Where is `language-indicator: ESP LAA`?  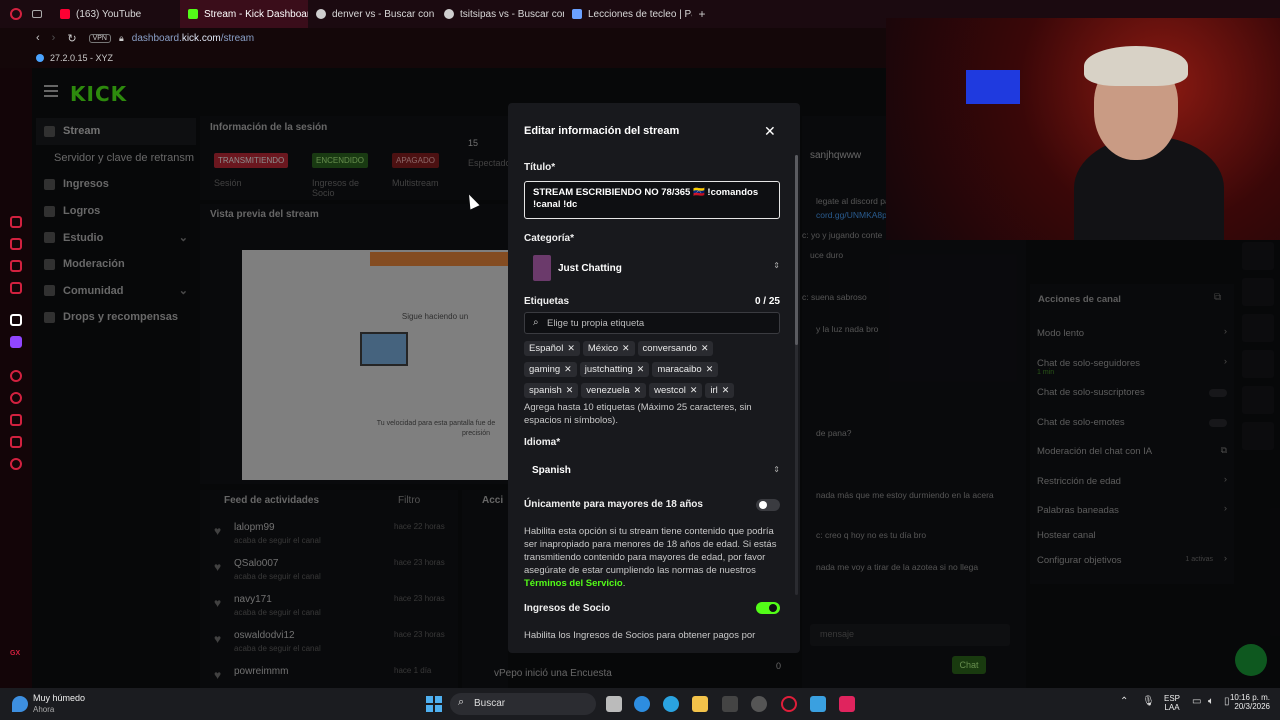 language-indicator: ESP LAA is located at coordinates (1172, 703).